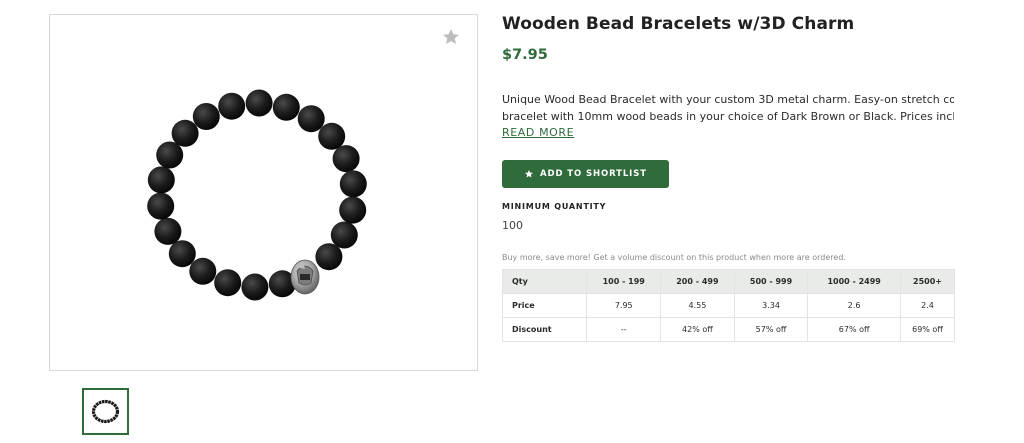  What do you see at coordinates (538, 132) in the screenshot?
I see `read-more-link: READ MORE` at bounding box center [538, 132].